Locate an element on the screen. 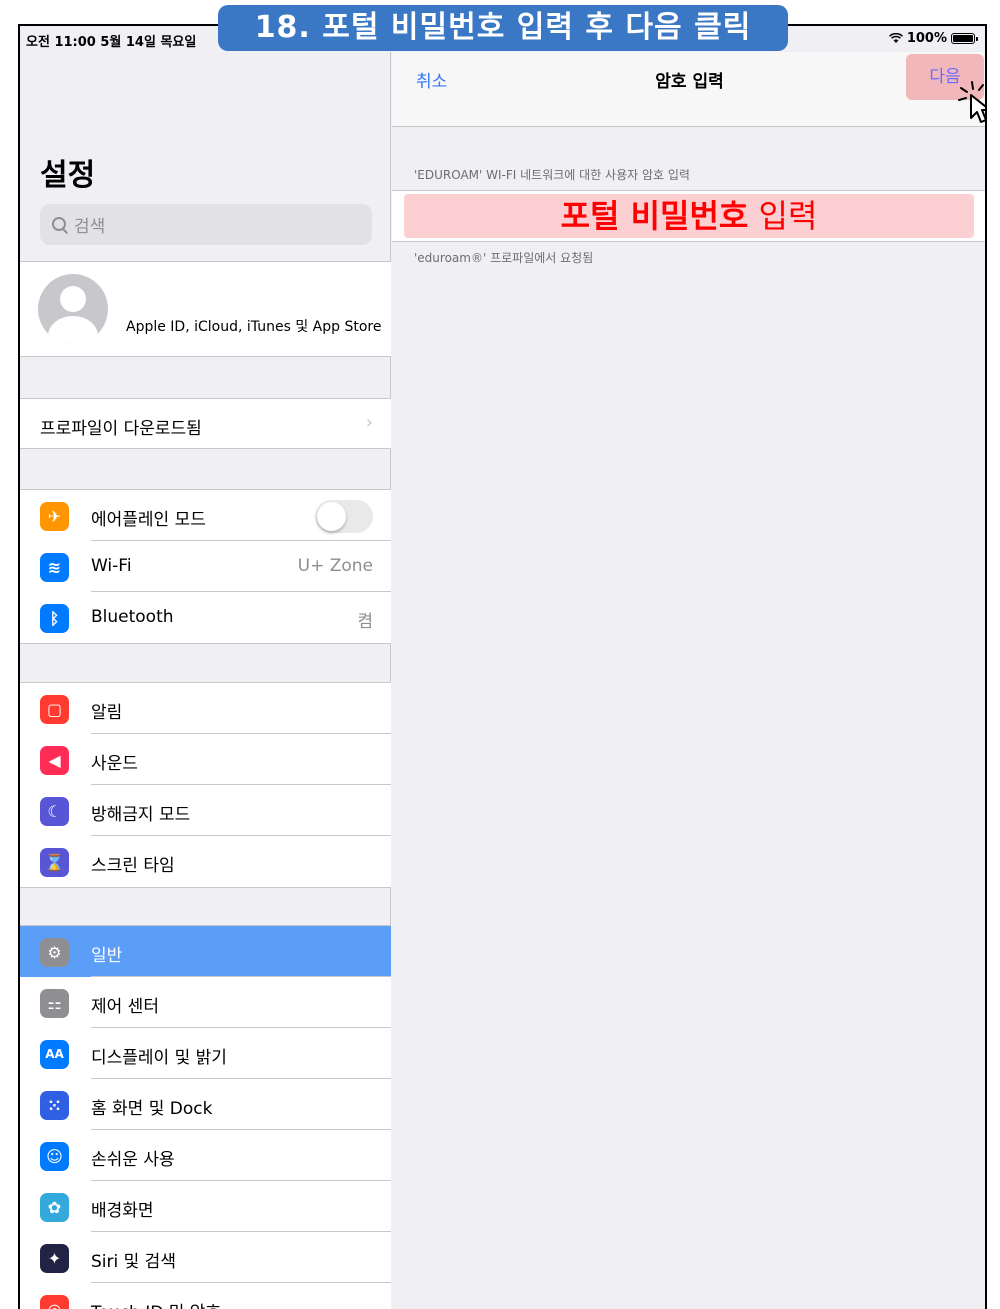 The width and height of the screenshot is (1000, 1309). moon-icon: ☾ is located at coordinates (54, 811).